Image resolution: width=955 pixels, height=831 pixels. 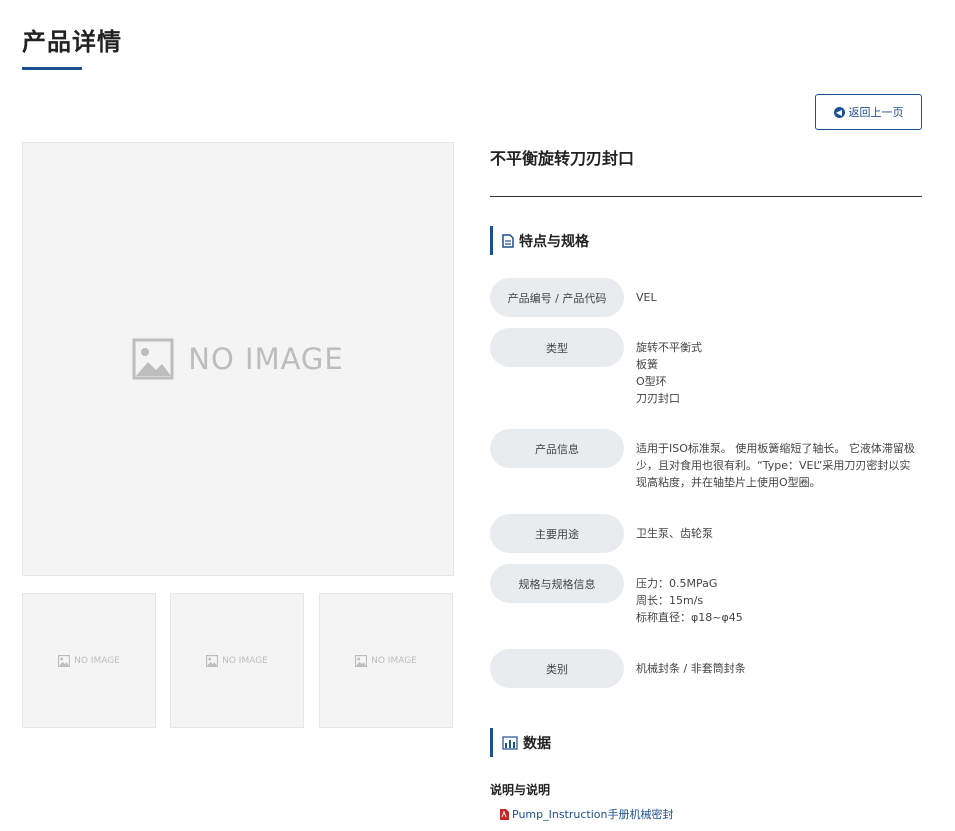 What do you see at coordinates (510, 742) in the screenshot?
I see `data-chart-icon` at bounding box center [510, 742].